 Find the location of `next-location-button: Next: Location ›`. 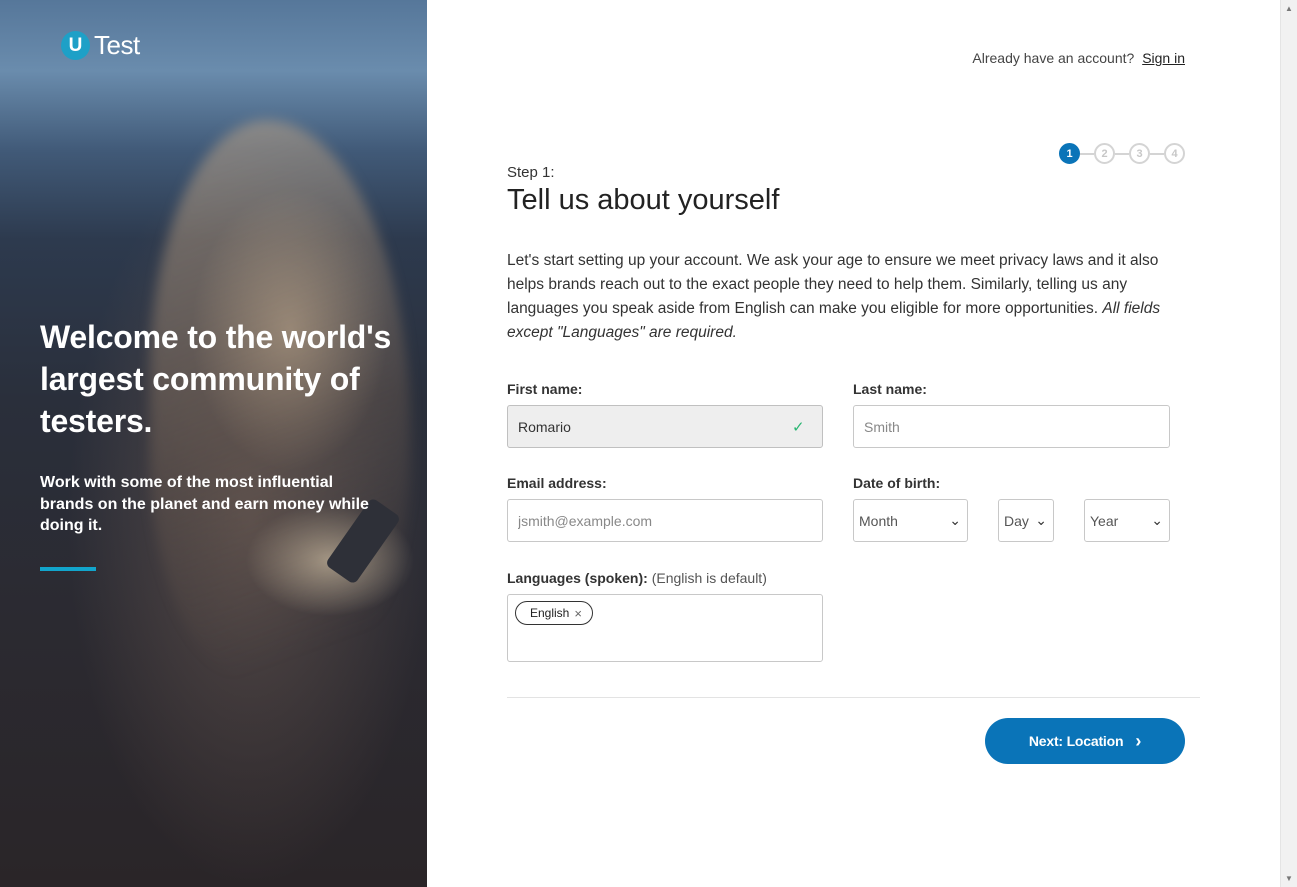

next-location-button: Next: Location › is located at coordinates (1085, 741).